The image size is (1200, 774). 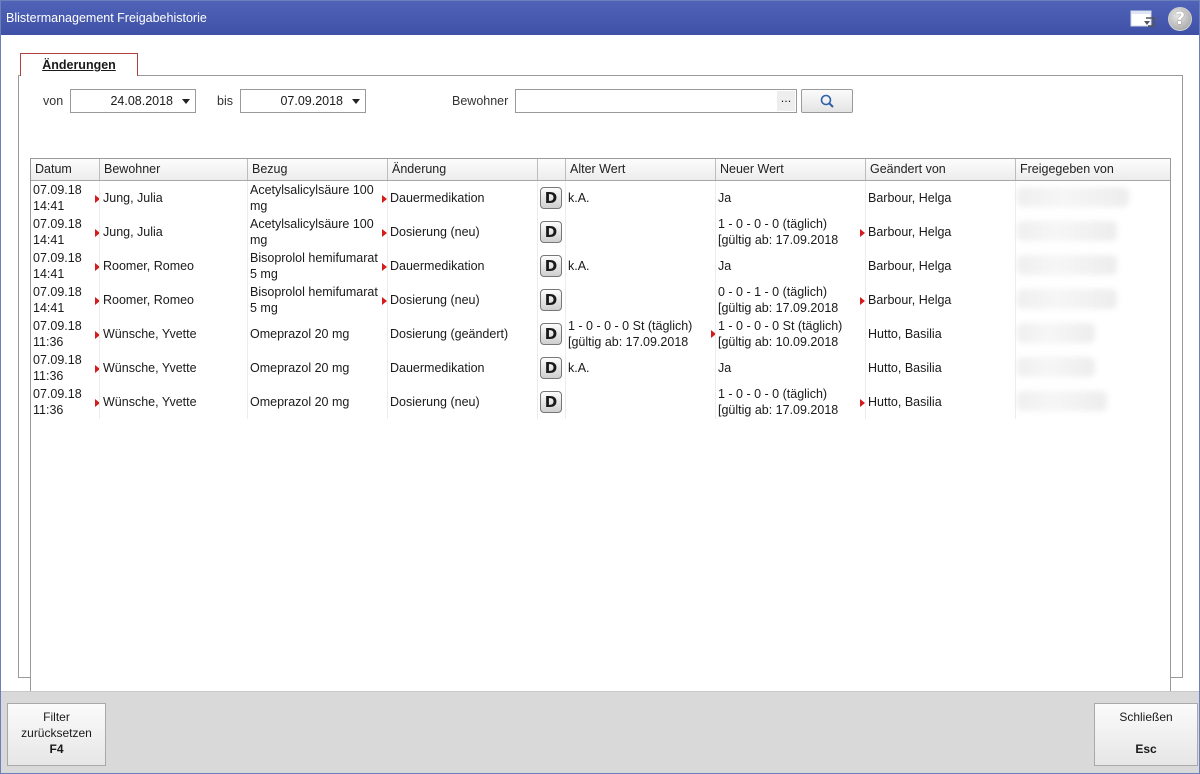 I want to click on new-value-line-1: 1 - 0 - 0 - 0 St (täglich), so click(x=780, y=326).